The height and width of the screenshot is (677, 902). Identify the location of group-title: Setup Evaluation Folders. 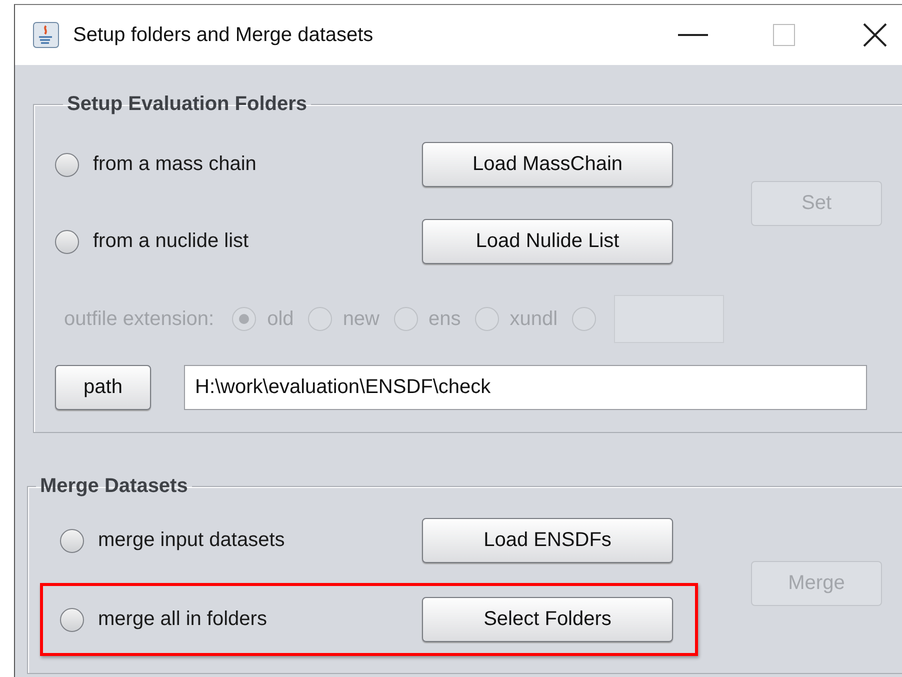
(187, 104).